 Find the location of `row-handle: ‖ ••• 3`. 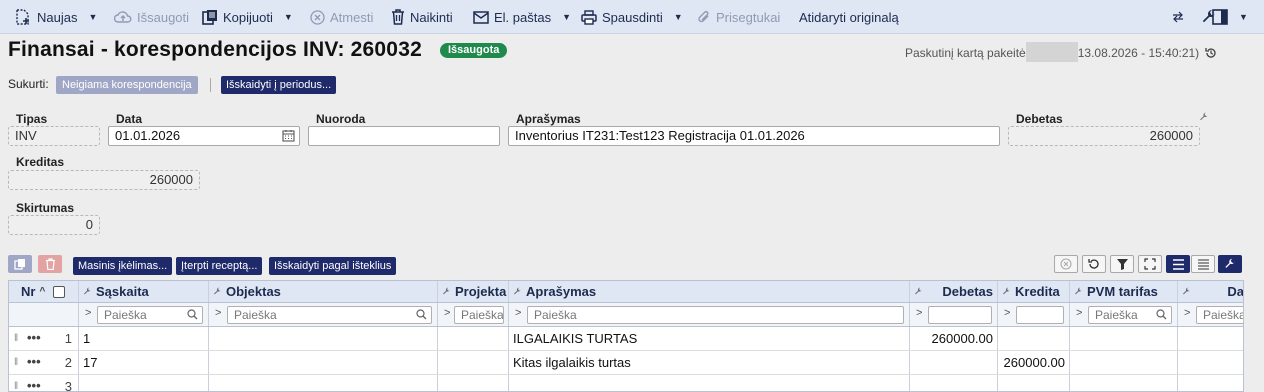

row-handle: ‖ ••• 3 is located at coordinates (44, 383).